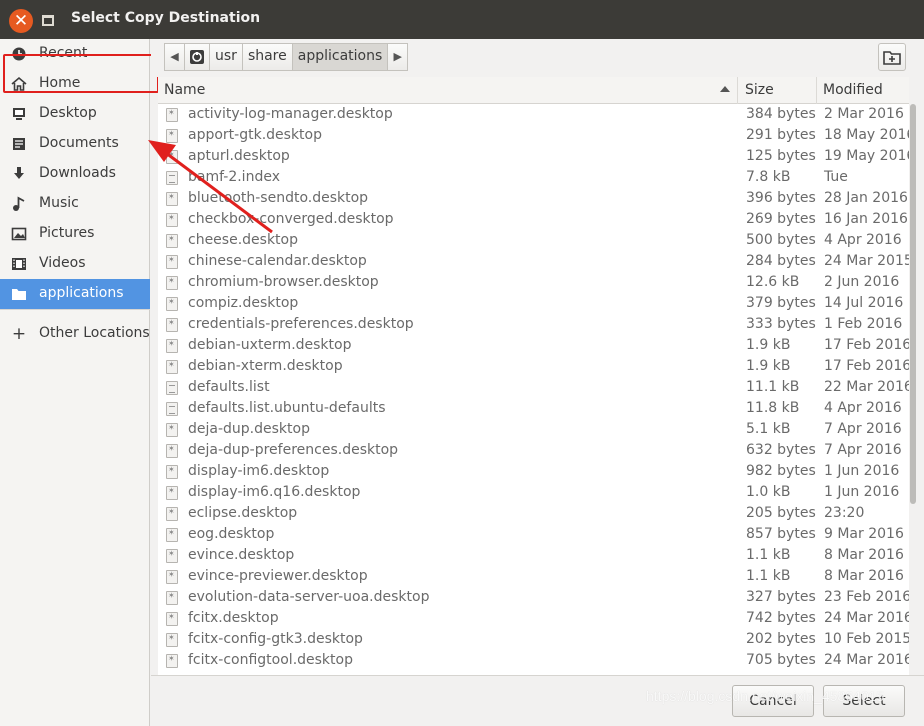  I want to click on column-header-modified: Modified, so click(863, 90).